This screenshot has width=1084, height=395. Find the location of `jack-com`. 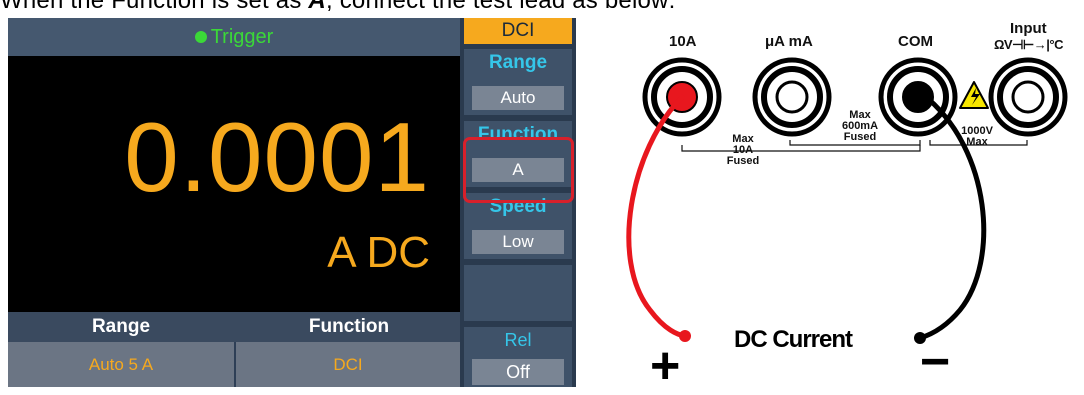

jack-com is located at coordinates (918, 97).